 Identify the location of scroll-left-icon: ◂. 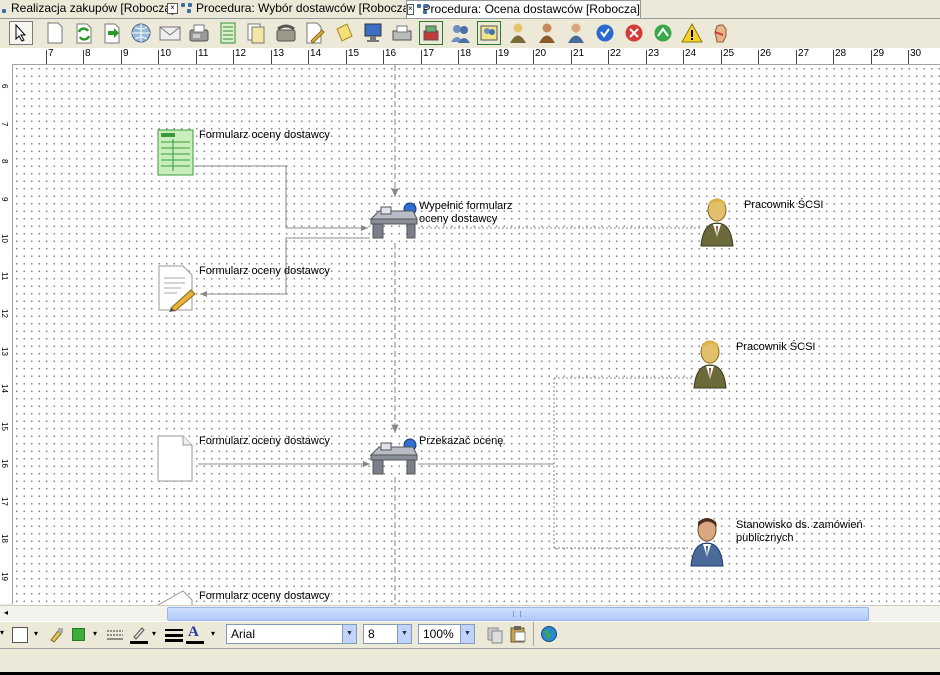
(6, 613).